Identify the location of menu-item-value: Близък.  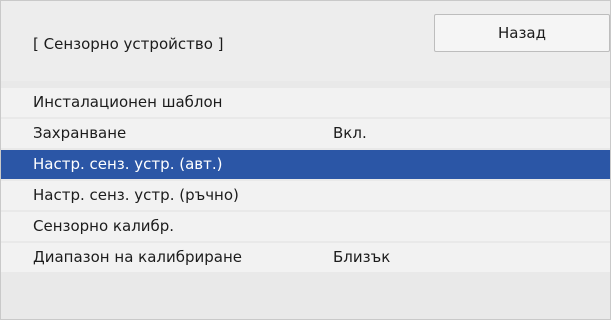
(362, 257).